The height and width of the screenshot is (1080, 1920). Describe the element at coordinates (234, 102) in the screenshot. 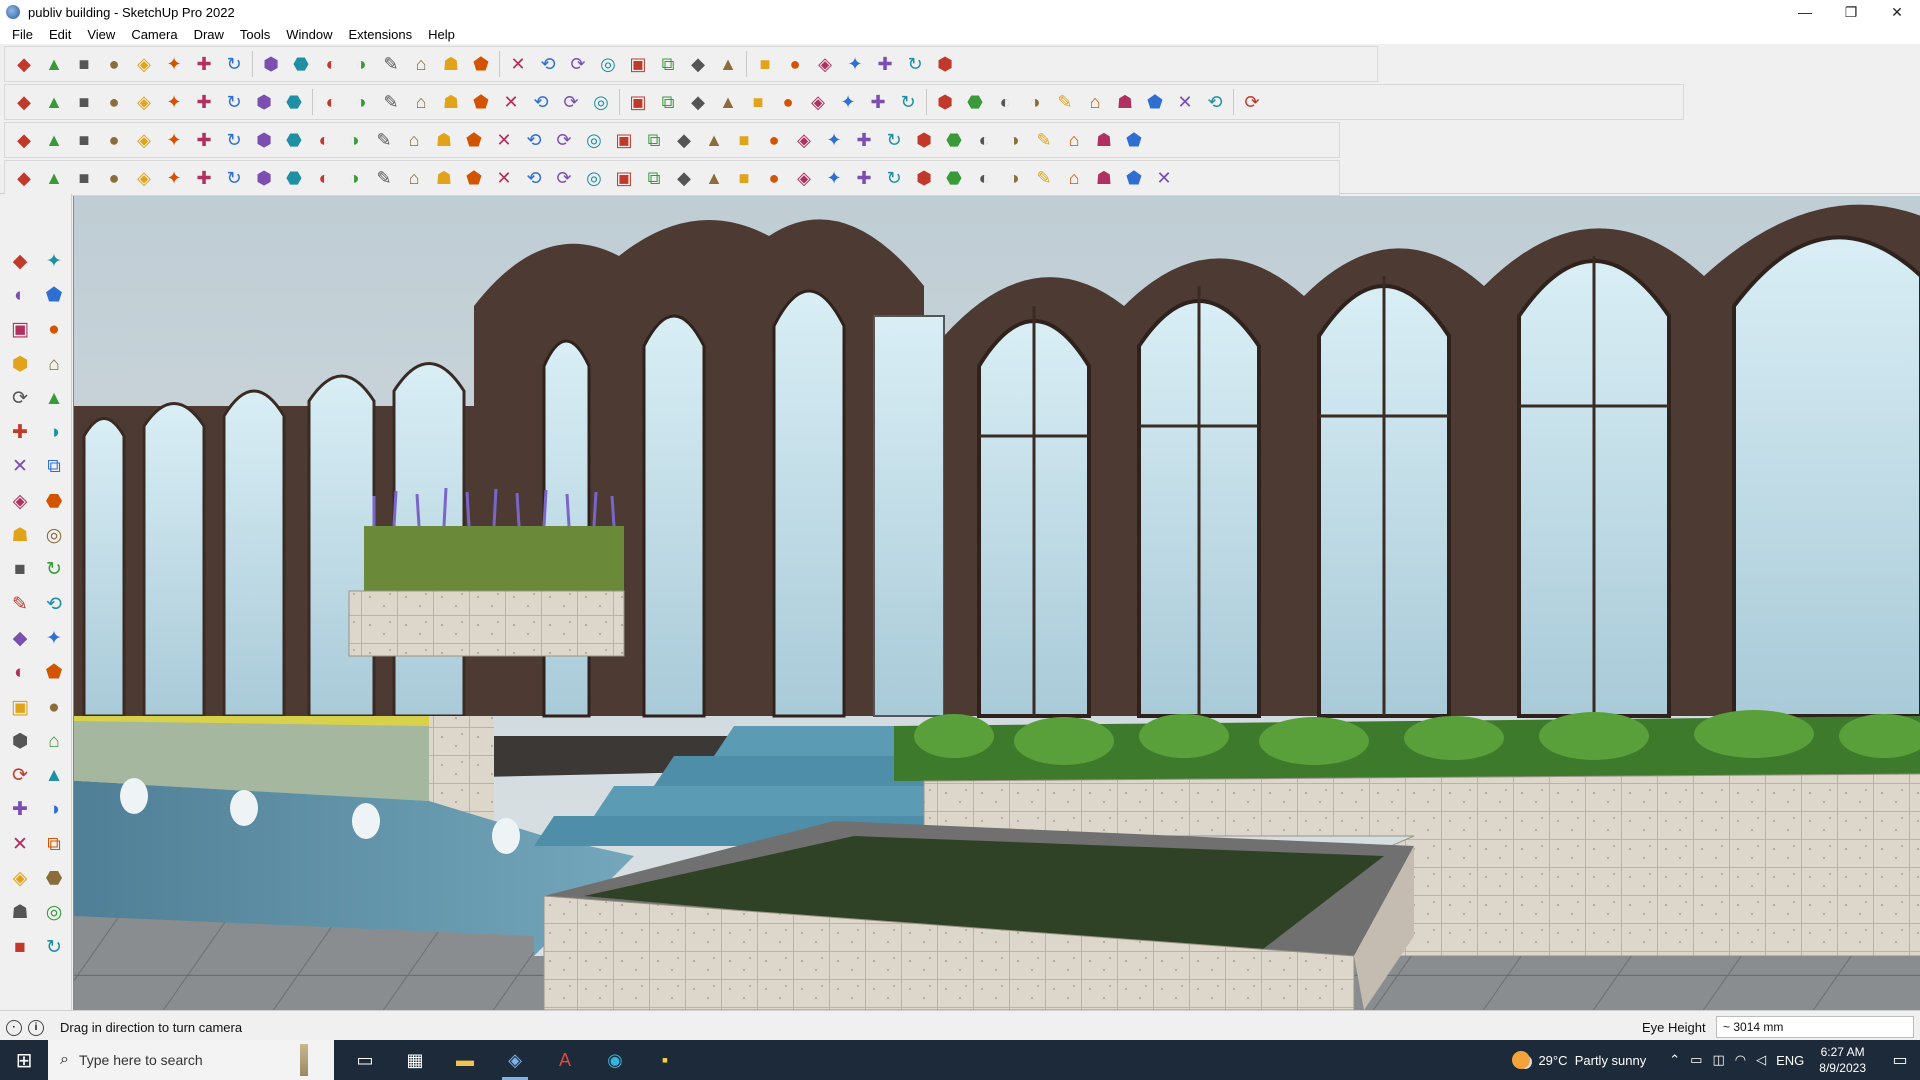

I see `solid-trim-icon: ↻` at that location.